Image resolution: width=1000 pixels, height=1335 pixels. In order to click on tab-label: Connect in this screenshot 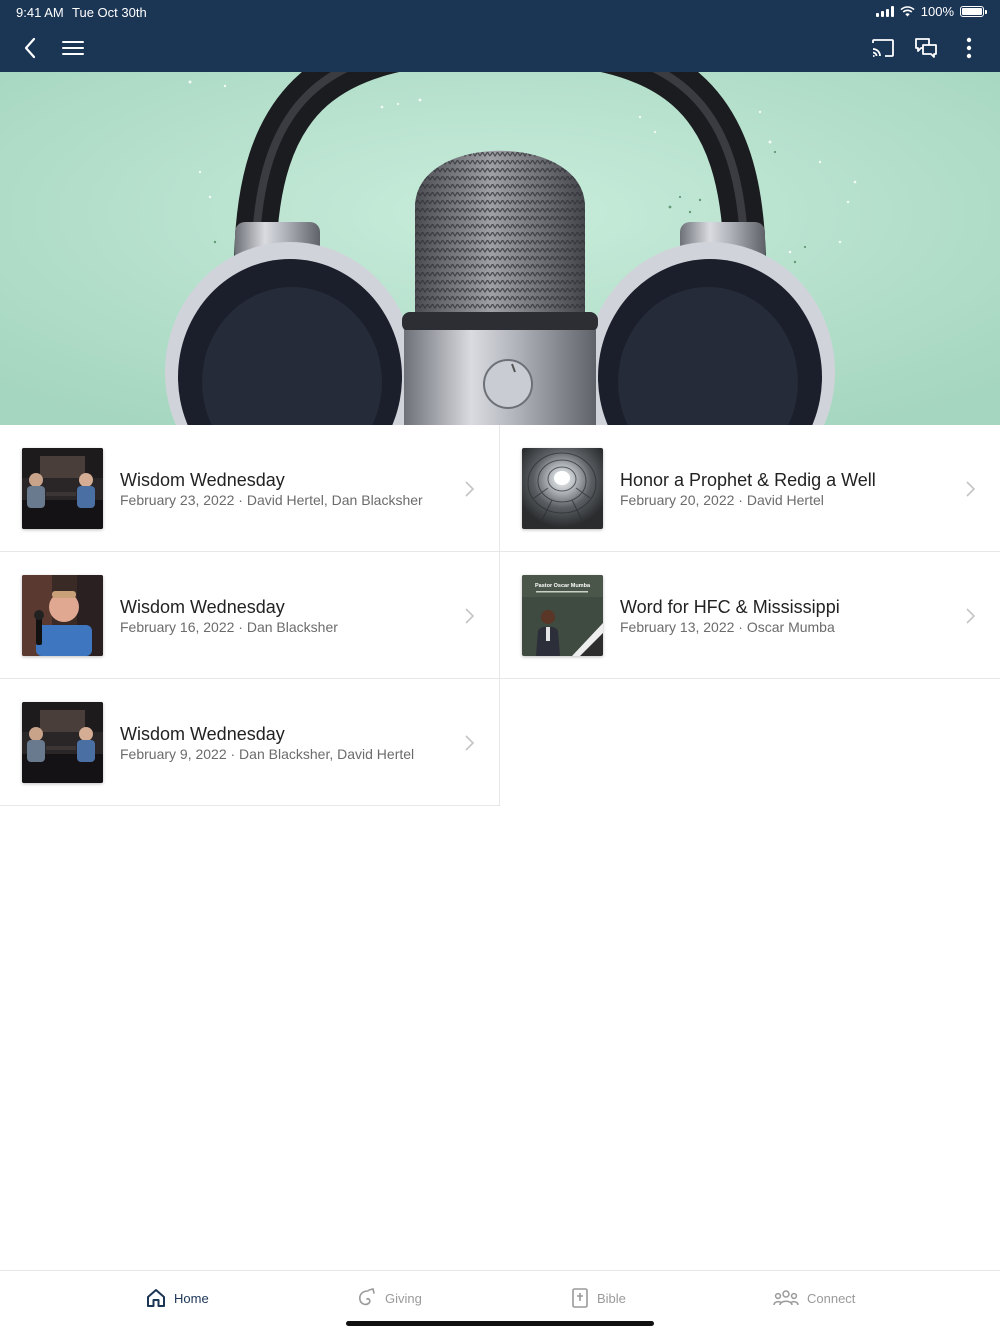, I will do `click(831, 1298)`.